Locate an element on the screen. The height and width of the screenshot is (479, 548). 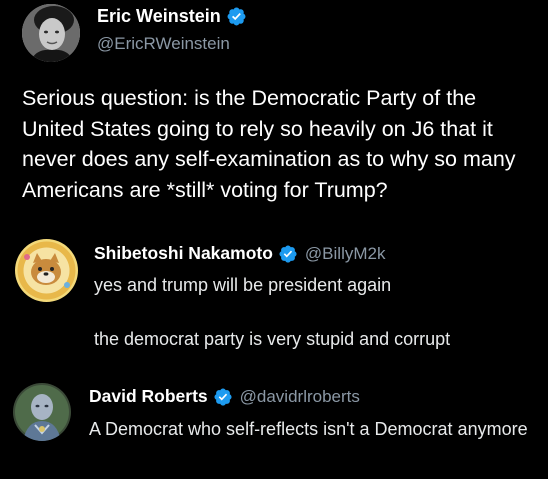
author-handle: @EricRWeinstein is located at coordinates (163, 44).